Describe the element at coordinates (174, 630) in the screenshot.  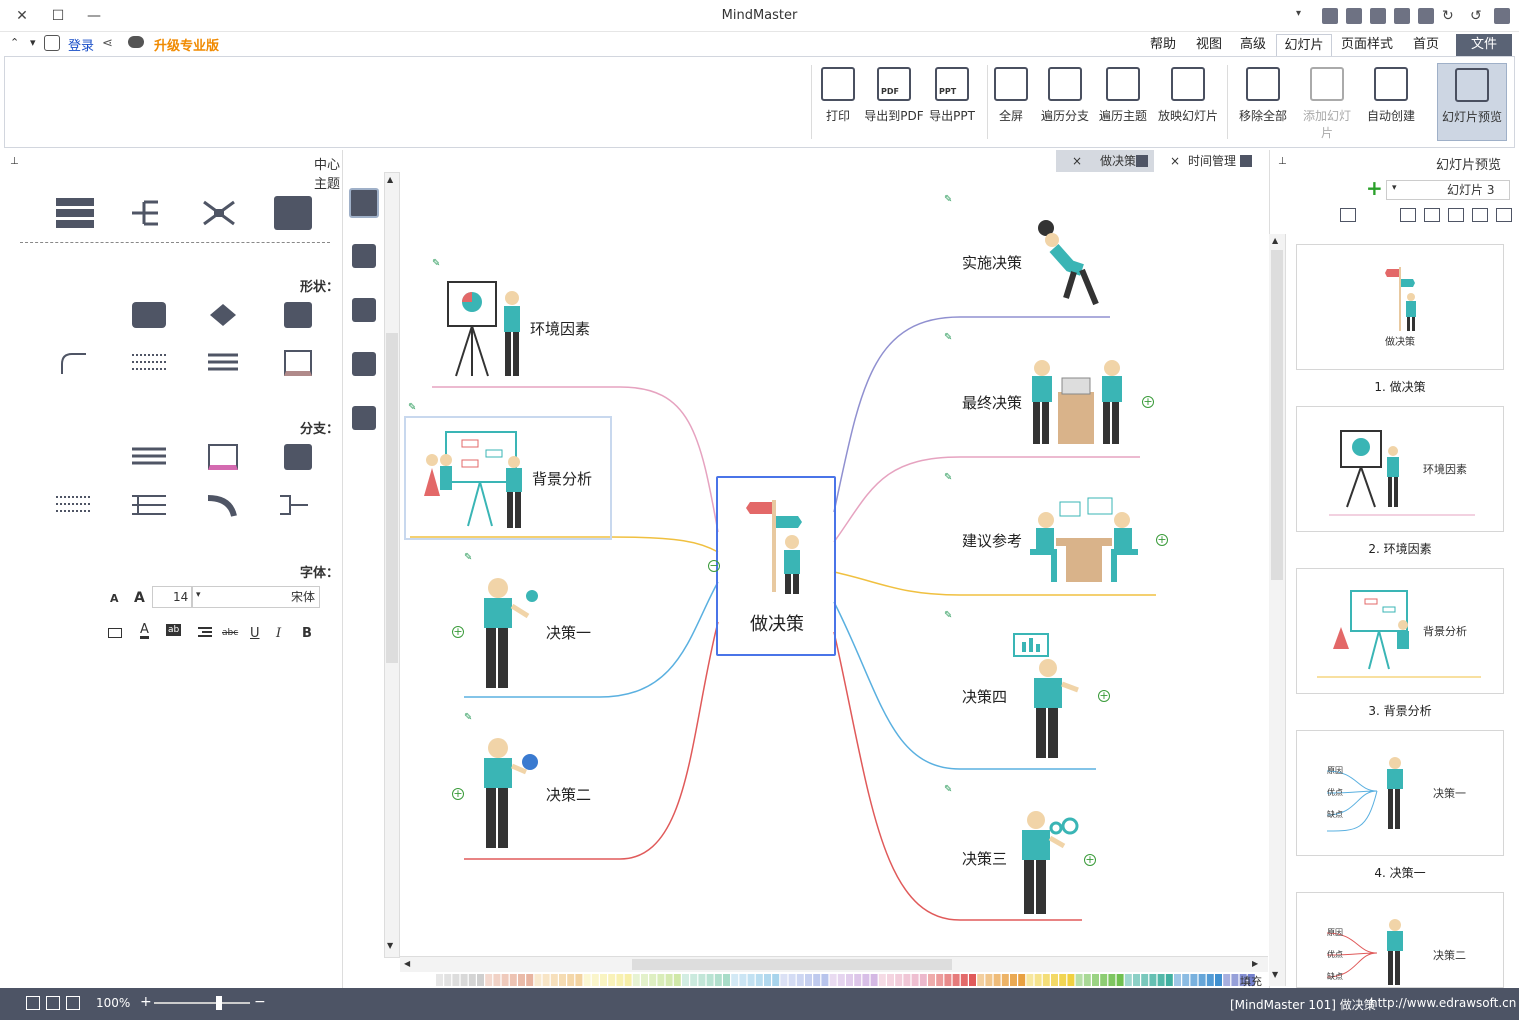
I see `highlight-button: ab` at that location.